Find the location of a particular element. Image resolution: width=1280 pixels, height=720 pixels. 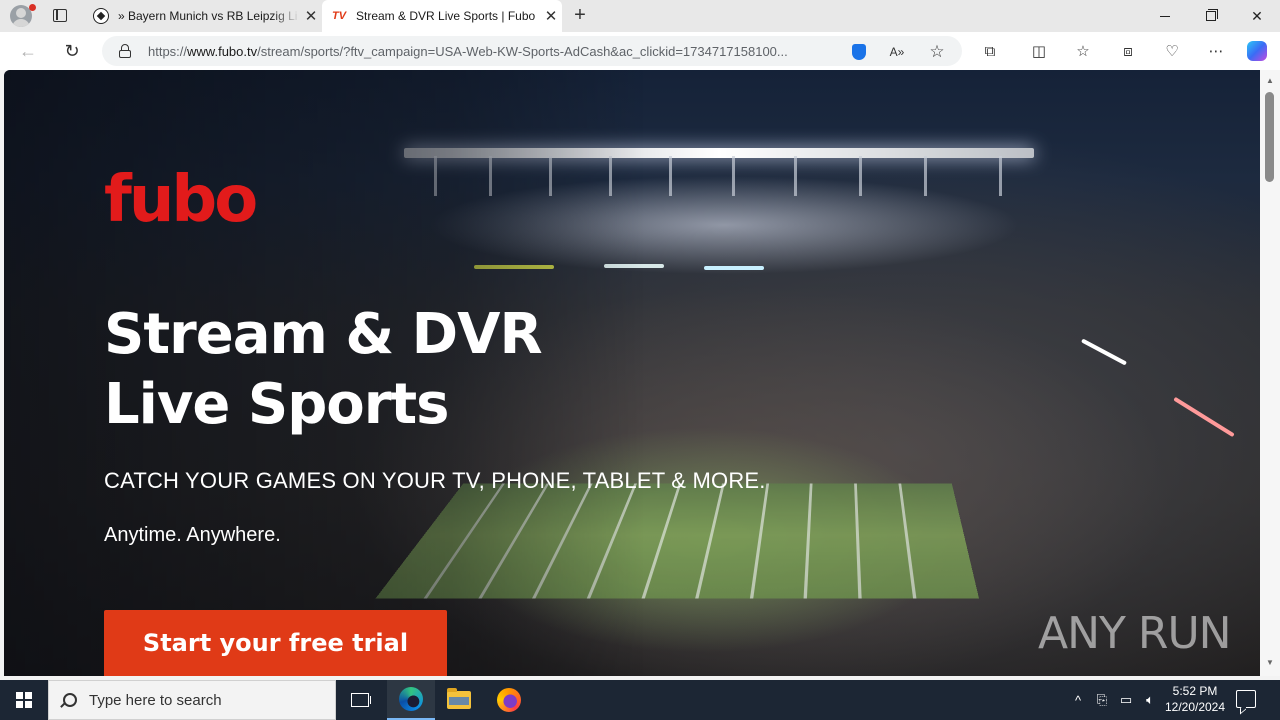

show-hidden-icons-chevron-icon: ^ is located at coordinates (1078, 700).